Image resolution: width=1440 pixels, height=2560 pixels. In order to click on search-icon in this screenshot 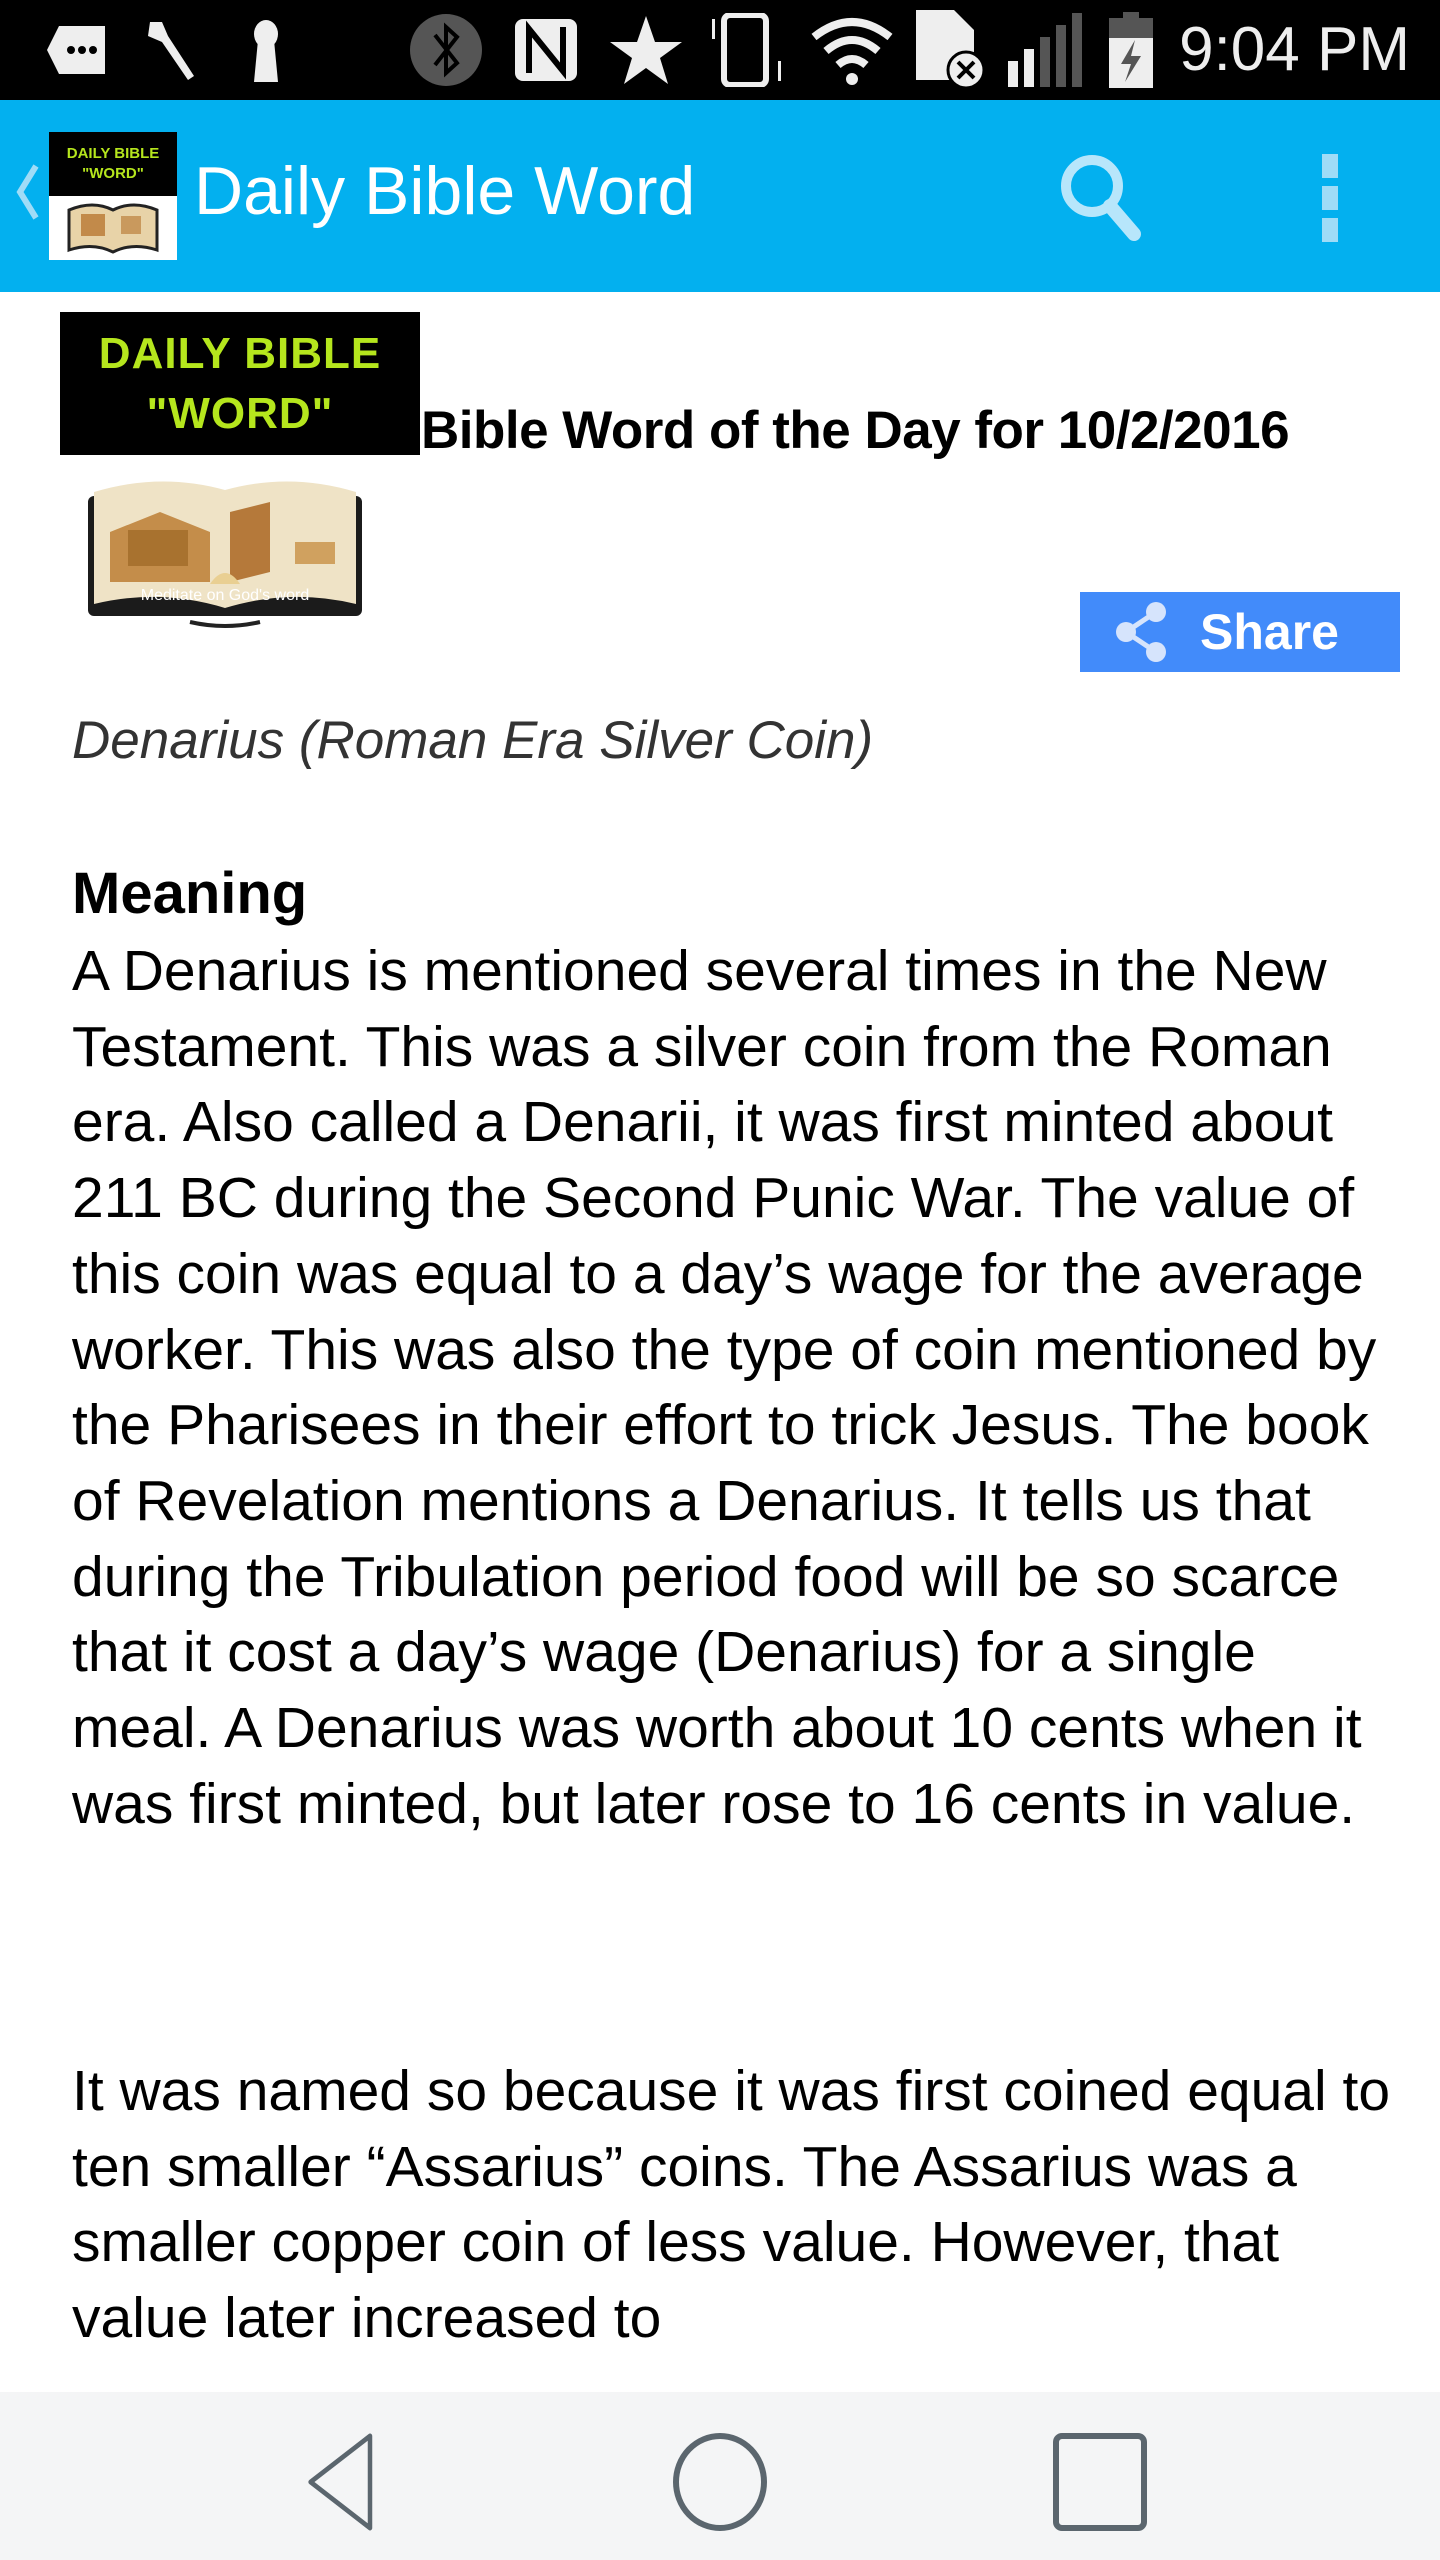, I will do `click(1101, 198)`.